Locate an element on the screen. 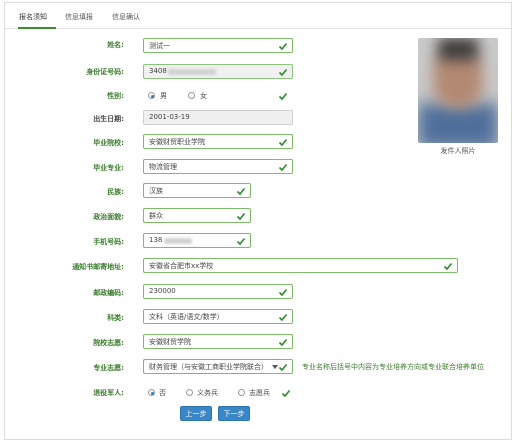 This screenshot has height=445, width=517. phone-value: 138 is located at coordinates (156, 240).